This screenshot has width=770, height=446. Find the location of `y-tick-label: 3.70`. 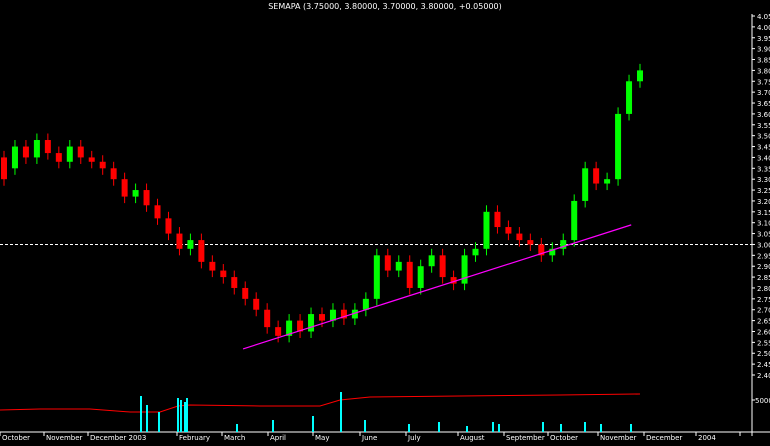

y-tick-label: 3.70 is located at coordinates (763, 93).